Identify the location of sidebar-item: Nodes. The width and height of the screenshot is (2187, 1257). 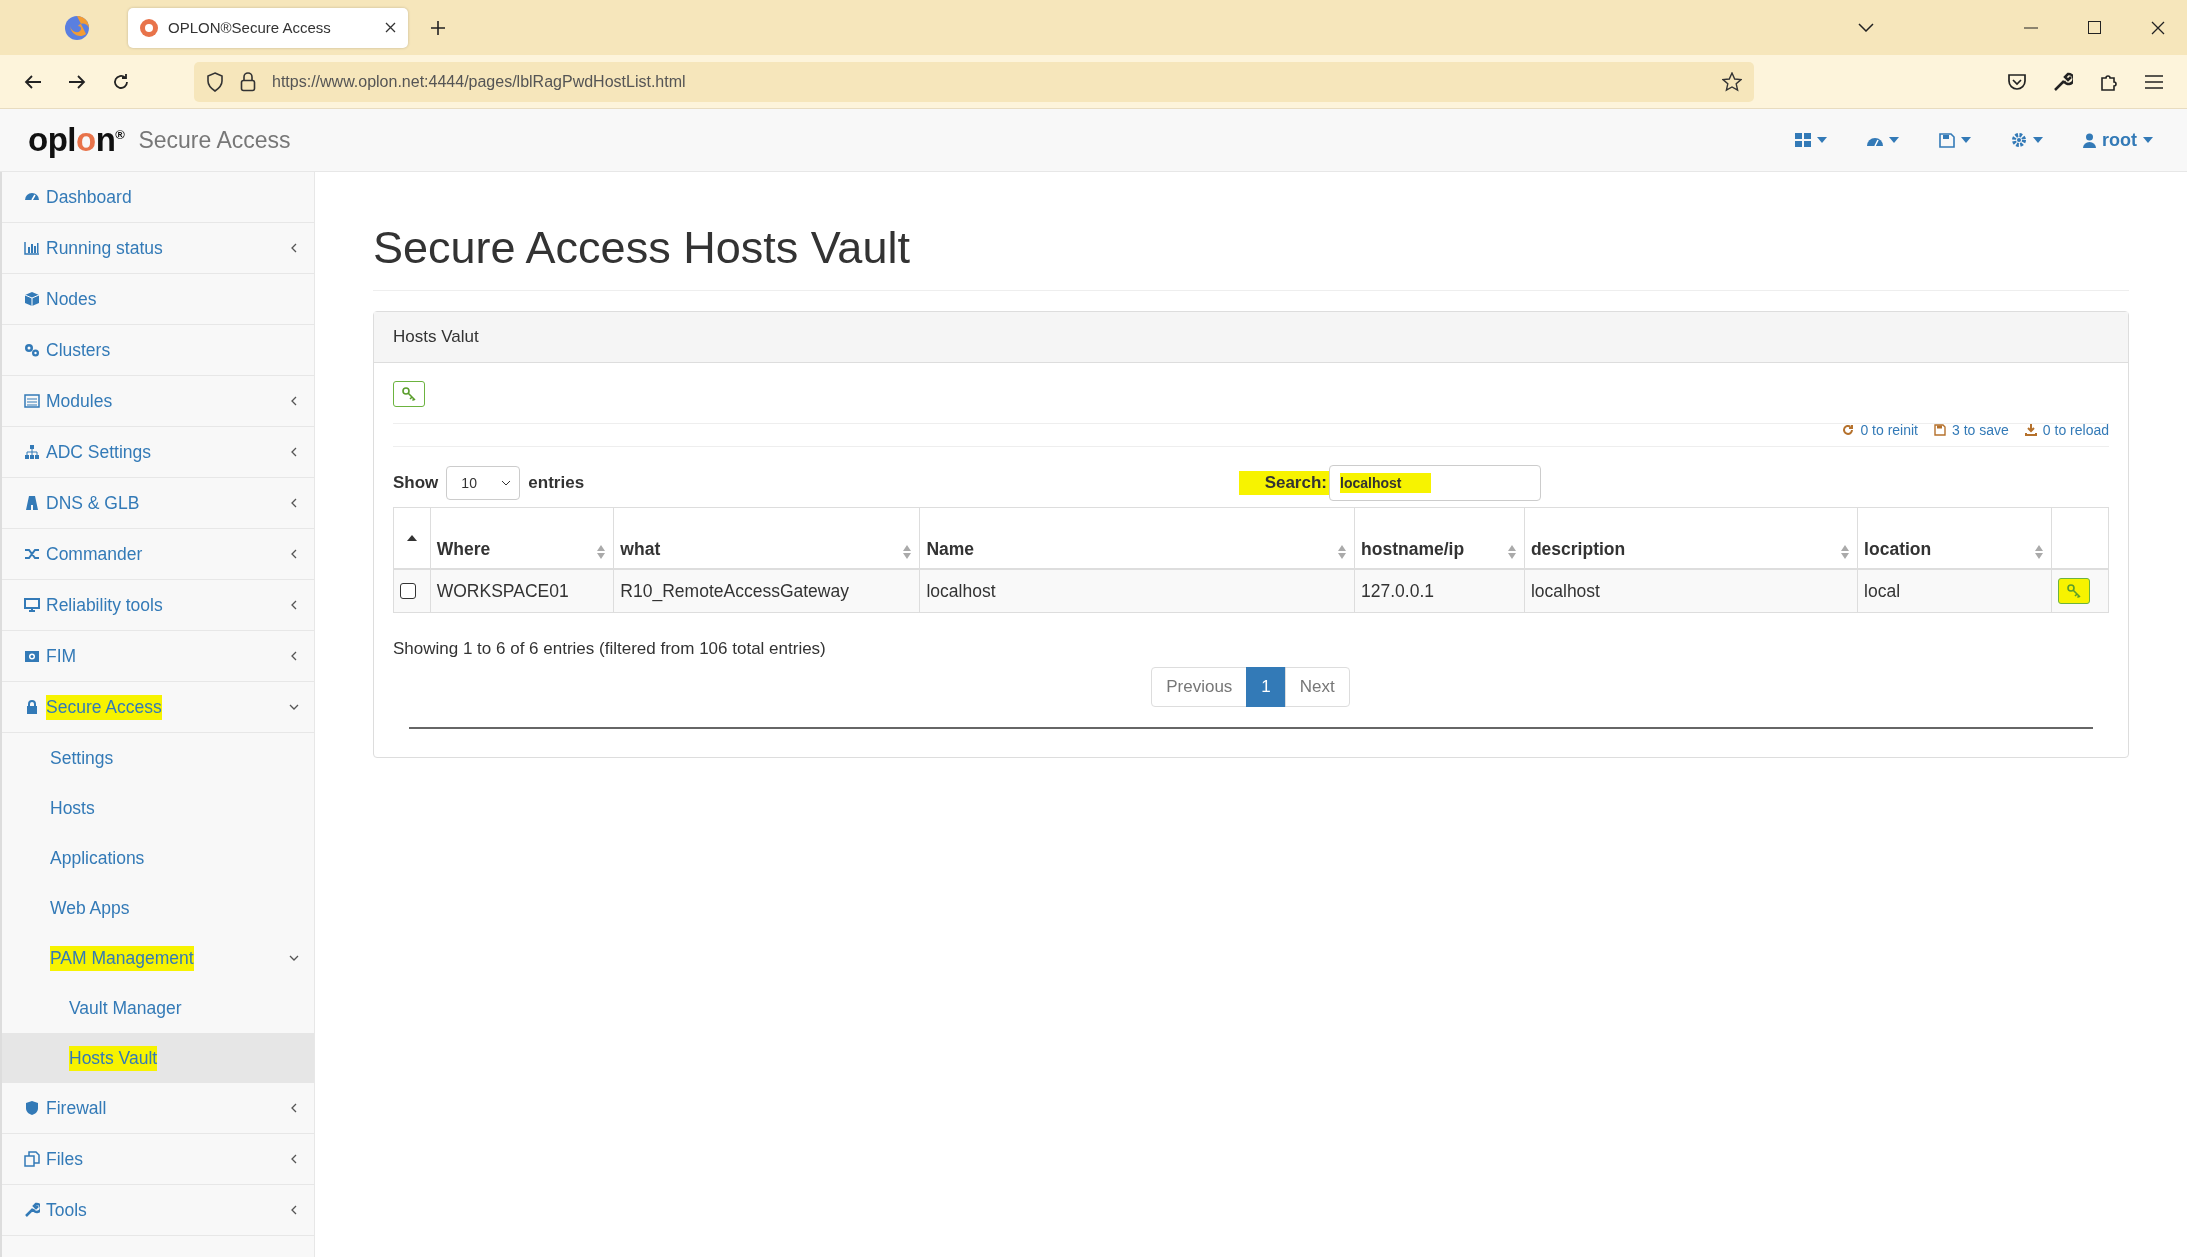
(158, 299).